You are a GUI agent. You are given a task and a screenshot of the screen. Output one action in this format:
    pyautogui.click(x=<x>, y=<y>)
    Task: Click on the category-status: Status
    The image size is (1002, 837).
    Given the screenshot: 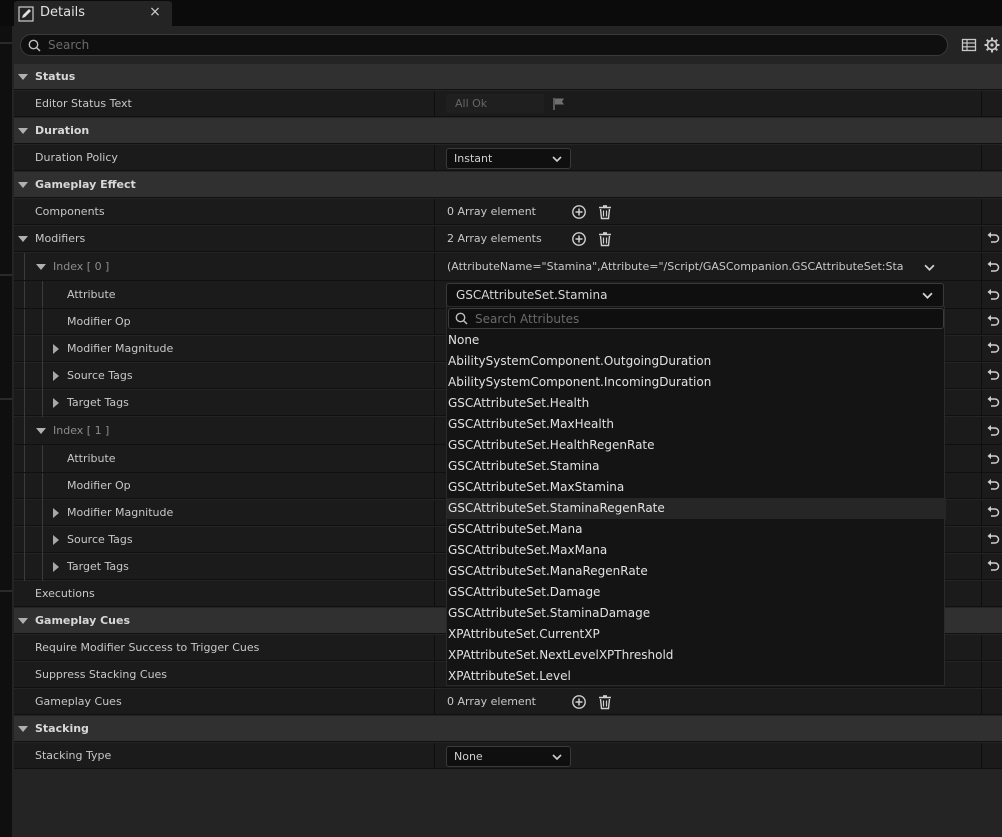 What is the action you would take?
    pyautogui.click(x=508, y=77)
    